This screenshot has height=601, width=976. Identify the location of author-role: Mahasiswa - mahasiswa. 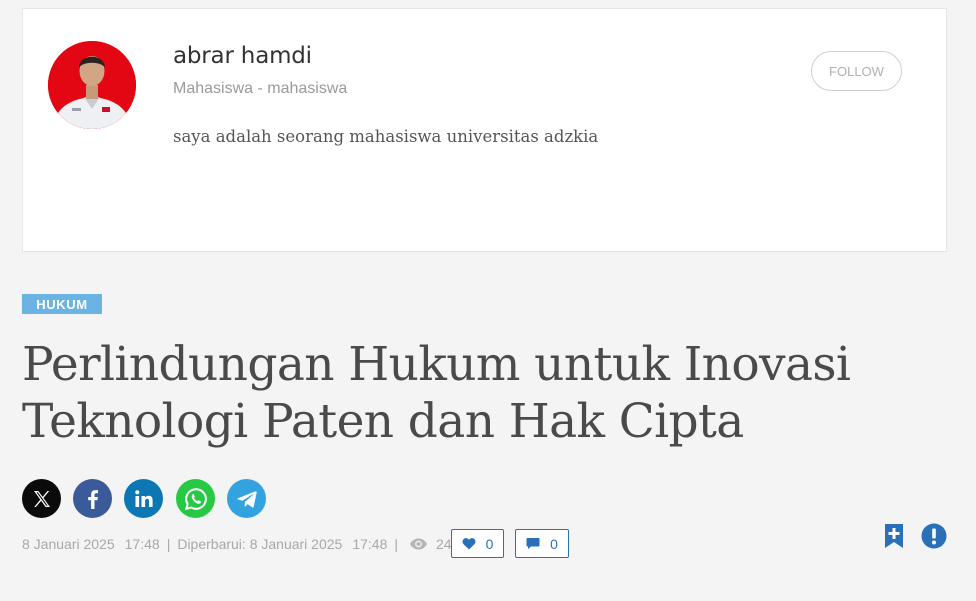
(260, 88).